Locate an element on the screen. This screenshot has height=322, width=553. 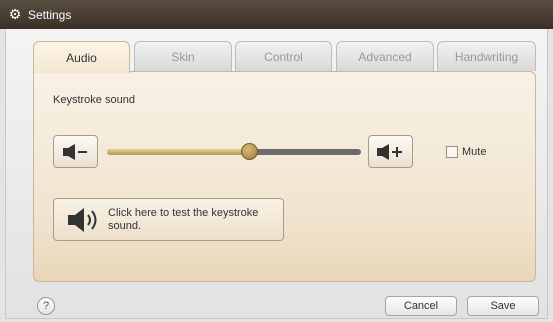
tab-handwriting: Handwriting is located at coordinates (486, 56).